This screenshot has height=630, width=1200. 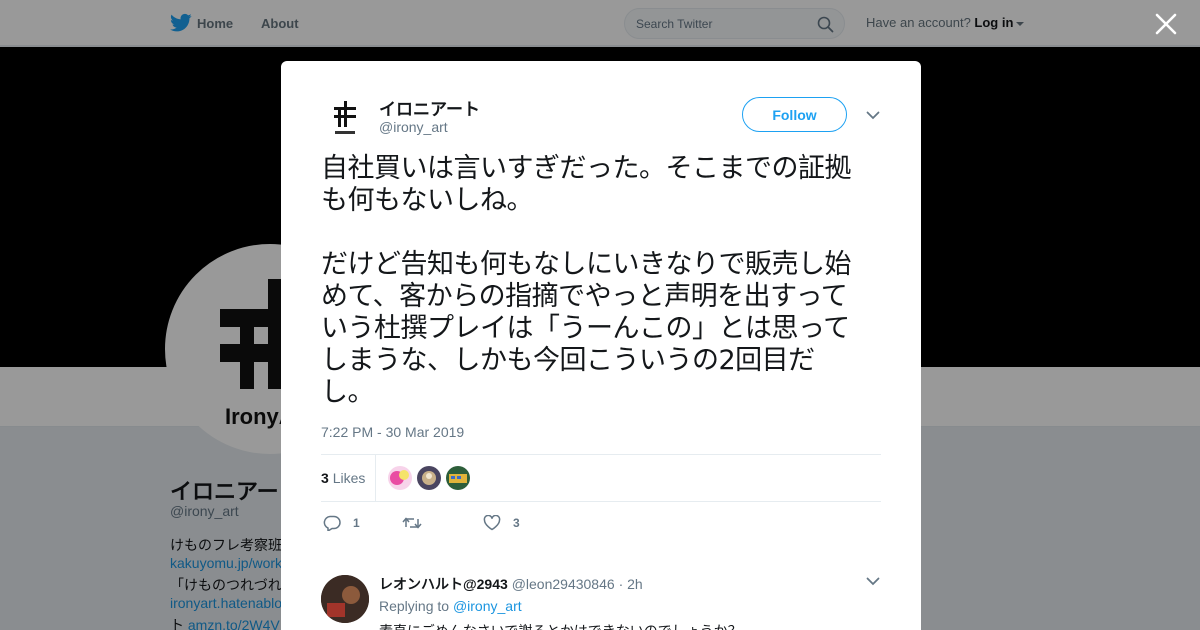 What do you see at coordinates (601, 478) in the screenshot?
I see `likes-row: 3 Likes` at bounding box center [601, 478].